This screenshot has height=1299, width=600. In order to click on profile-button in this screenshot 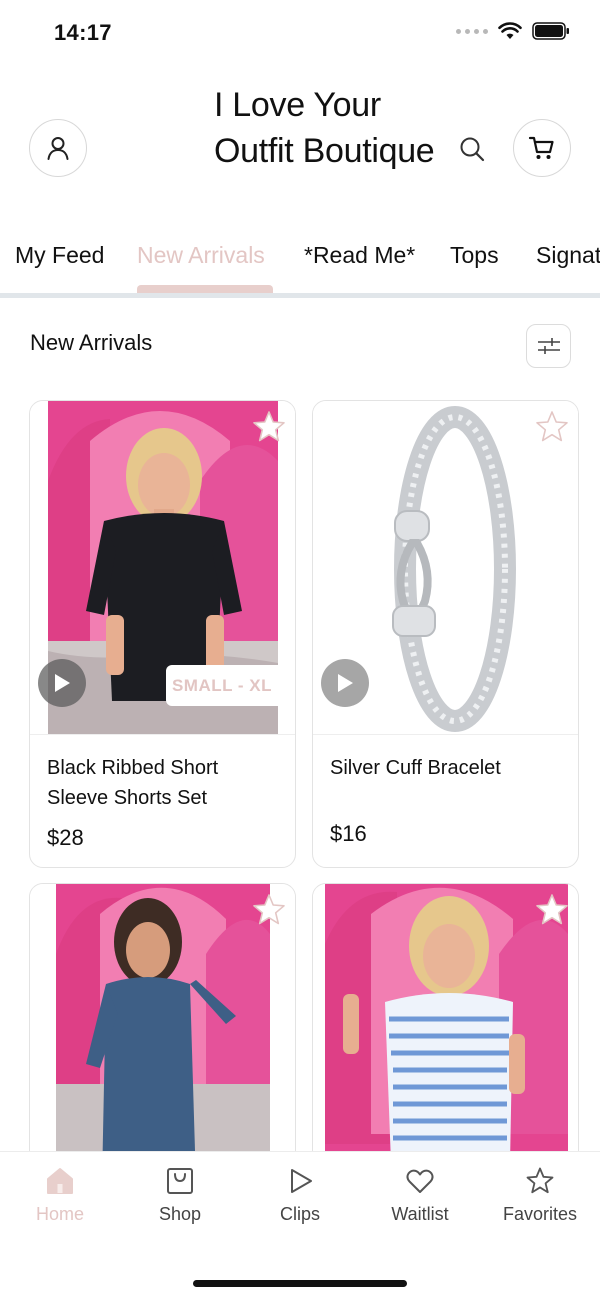, I will do `click(58, 148)`.